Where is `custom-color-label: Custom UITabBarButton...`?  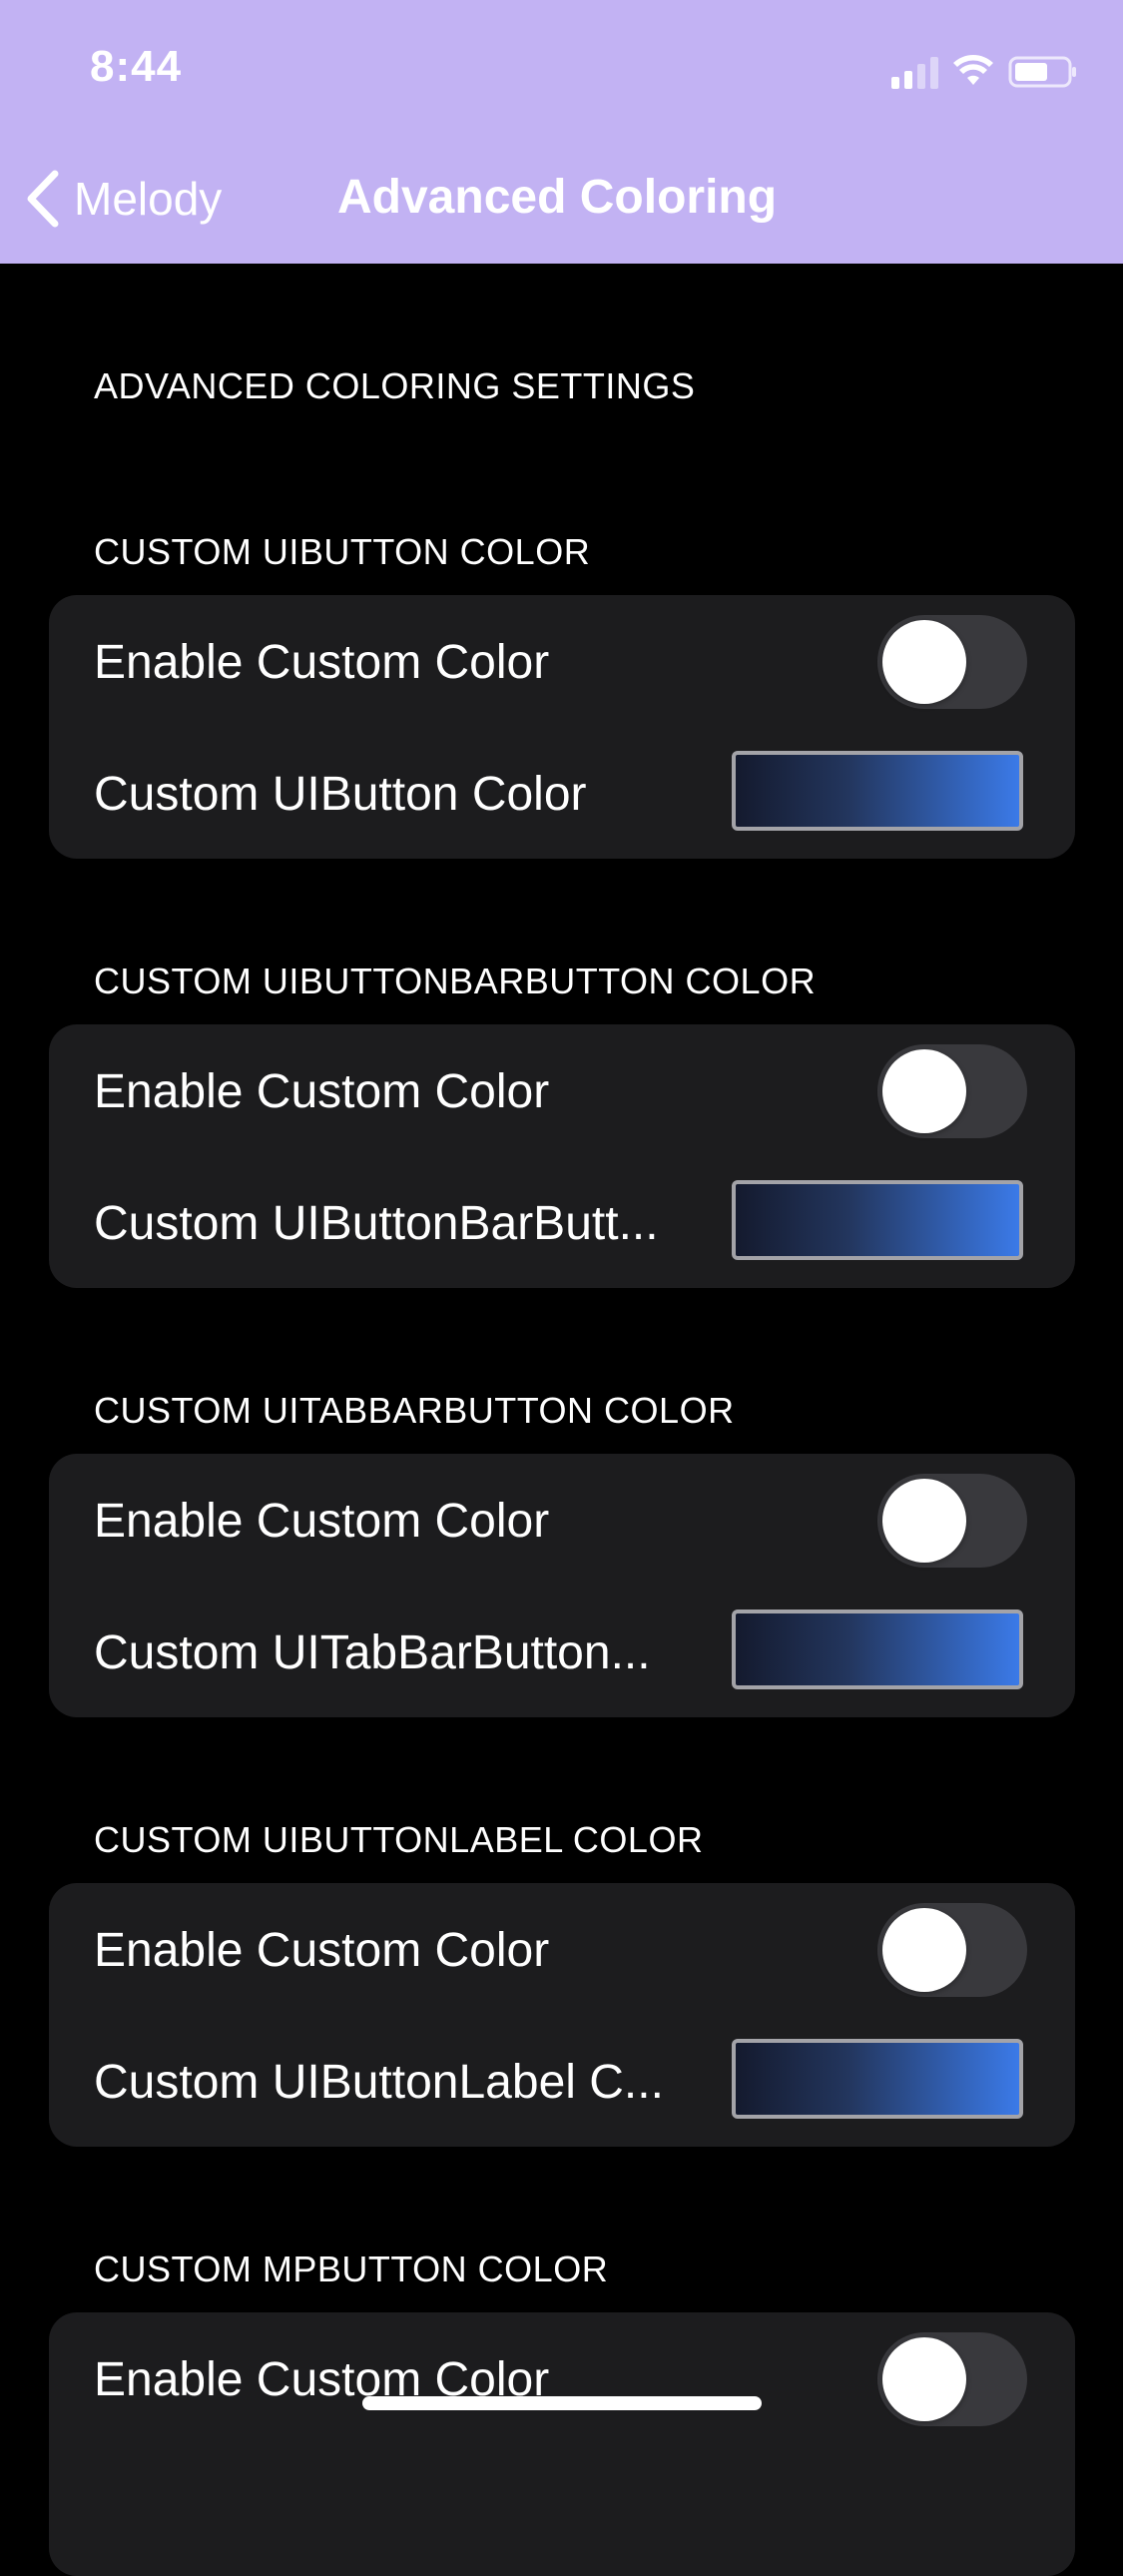
custom-color-label: Custom UITabBarButton... is located at coordinates (373, 1653).